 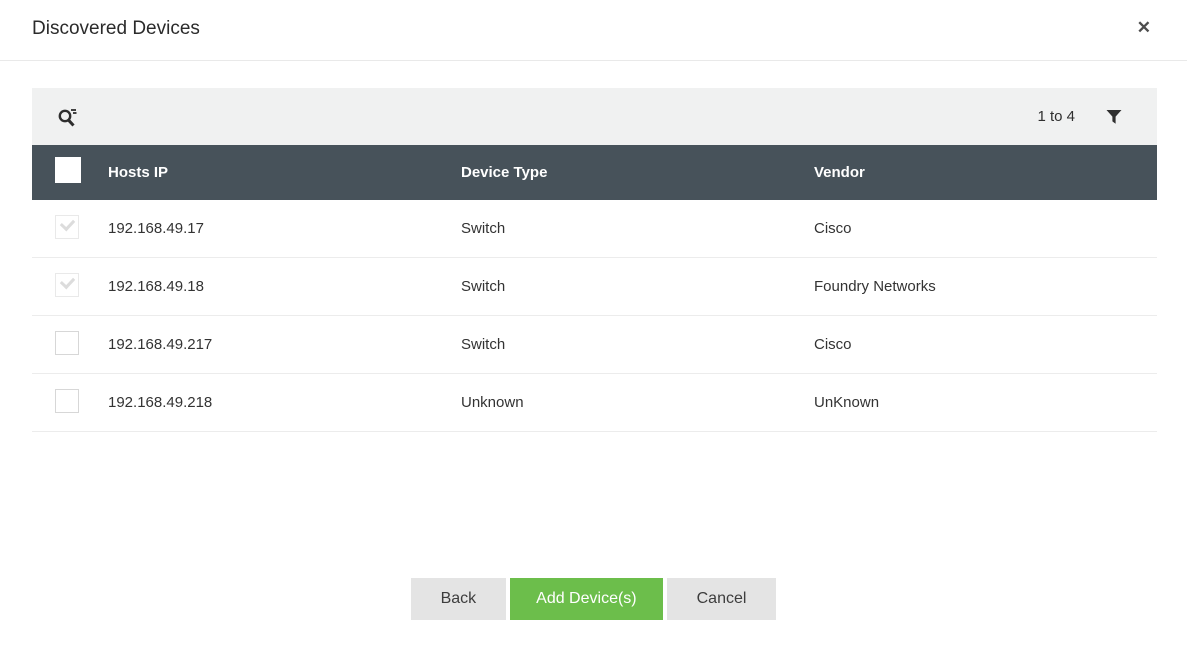 I want to click on dialog-footer: Back Add Device(s) Cancel, so click(x=593, y=599).